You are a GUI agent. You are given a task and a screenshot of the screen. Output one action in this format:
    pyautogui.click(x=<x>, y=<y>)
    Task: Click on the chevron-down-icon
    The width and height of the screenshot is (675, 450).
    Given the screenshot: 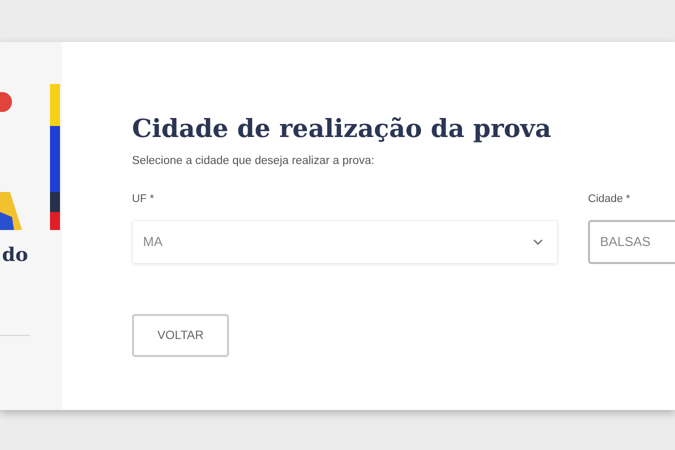 What is the action you would take?
    pyautogui.click(x=538, y=241)
    